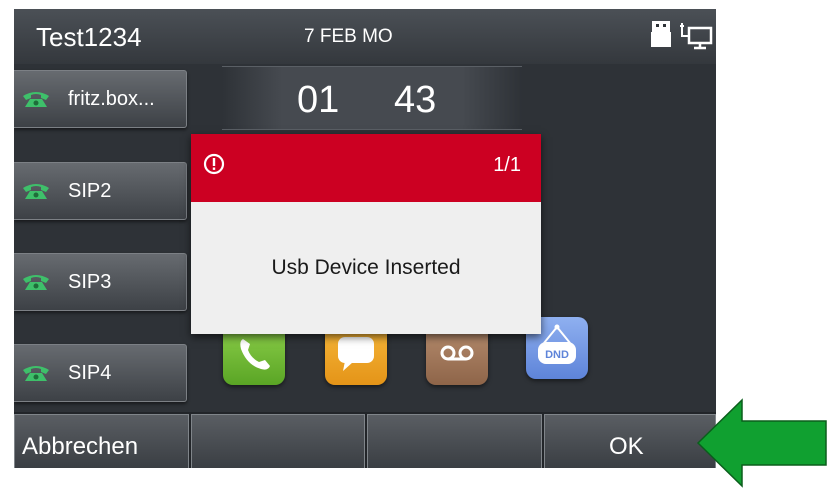 Image resolution: width=830 pixels, height=488 pixels. What do you see at coordinates (661, 34) in the screenshot?
I see `usb-icon` at bounding box center [661, 34].